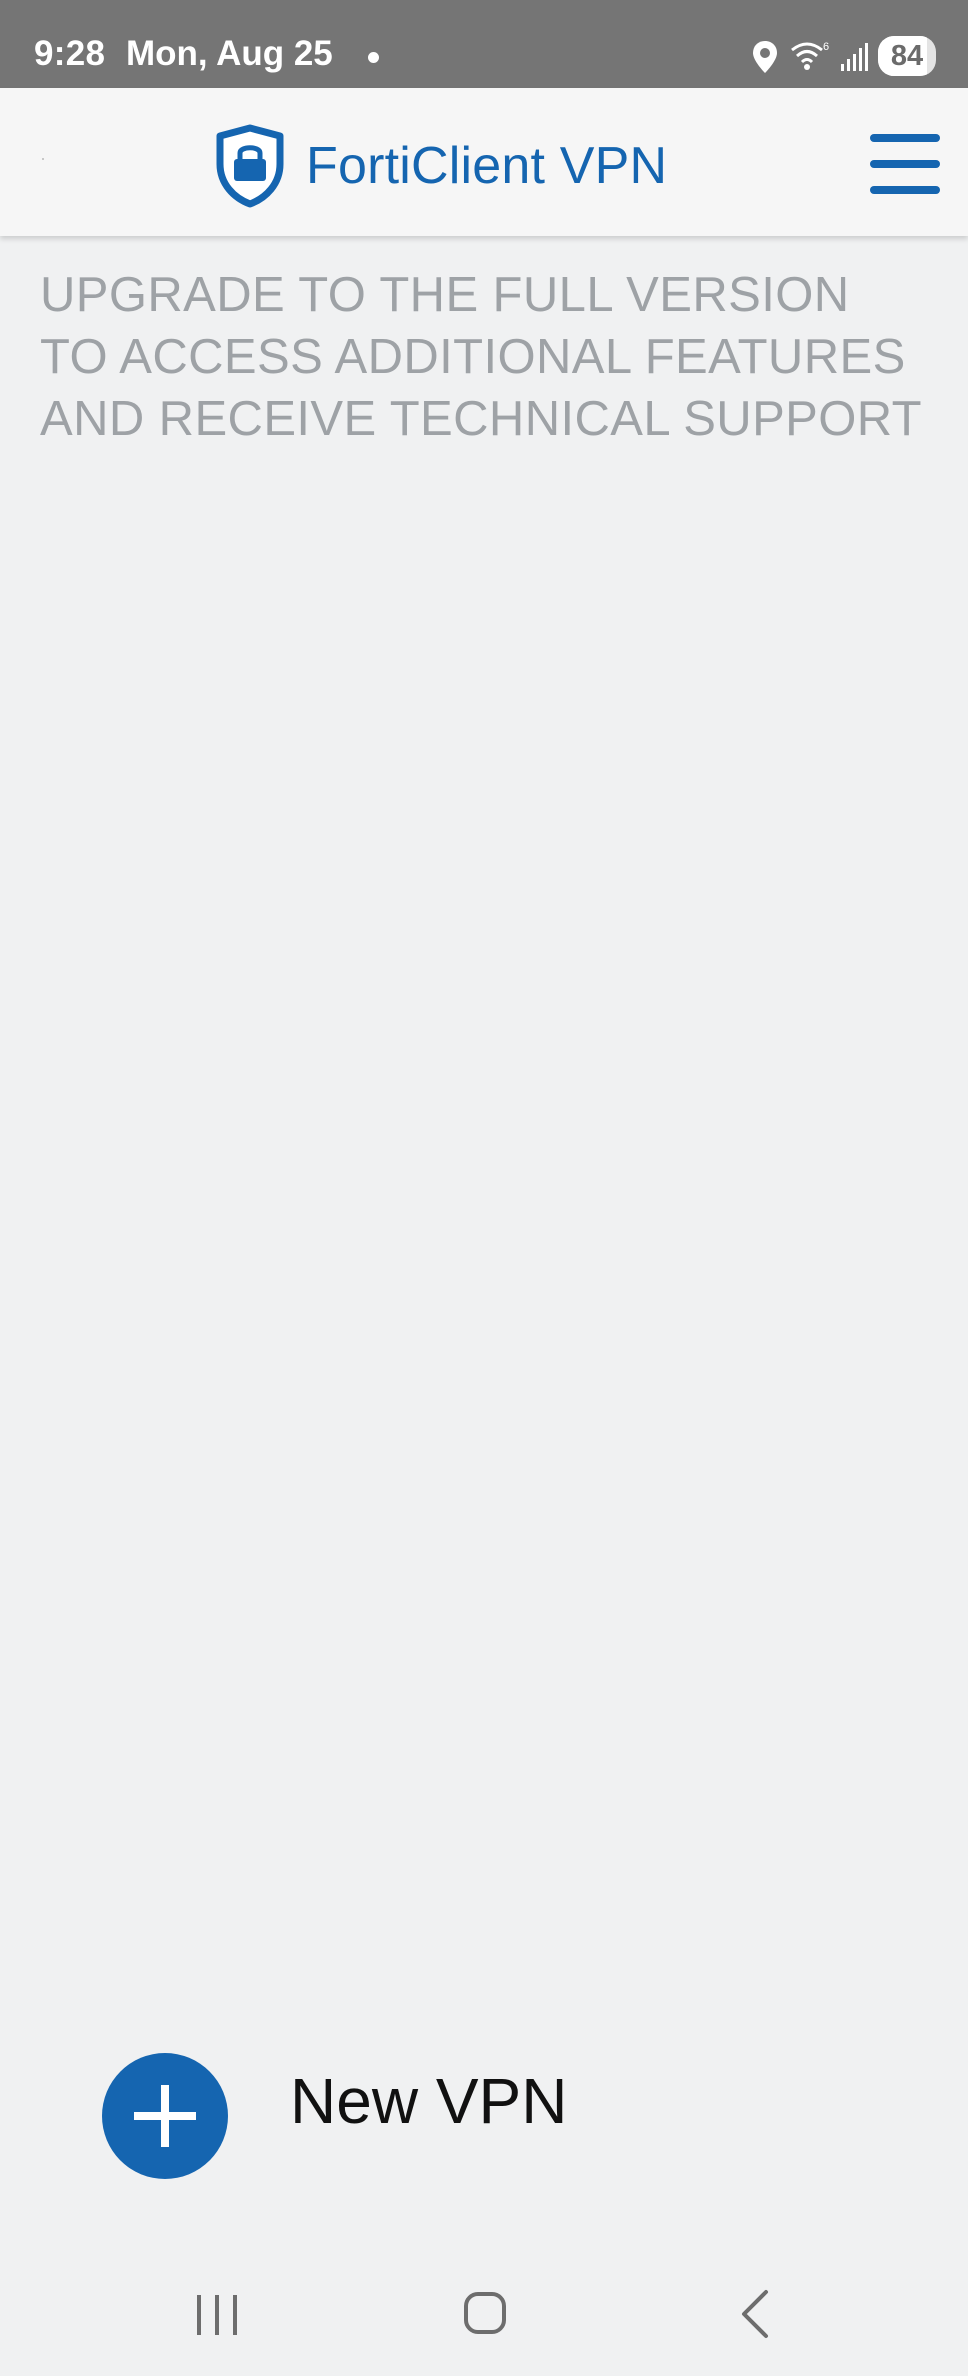 The width and height of the screenshot is (968, 2376). I want to click on shield-lock-icon, so click(250, 166).